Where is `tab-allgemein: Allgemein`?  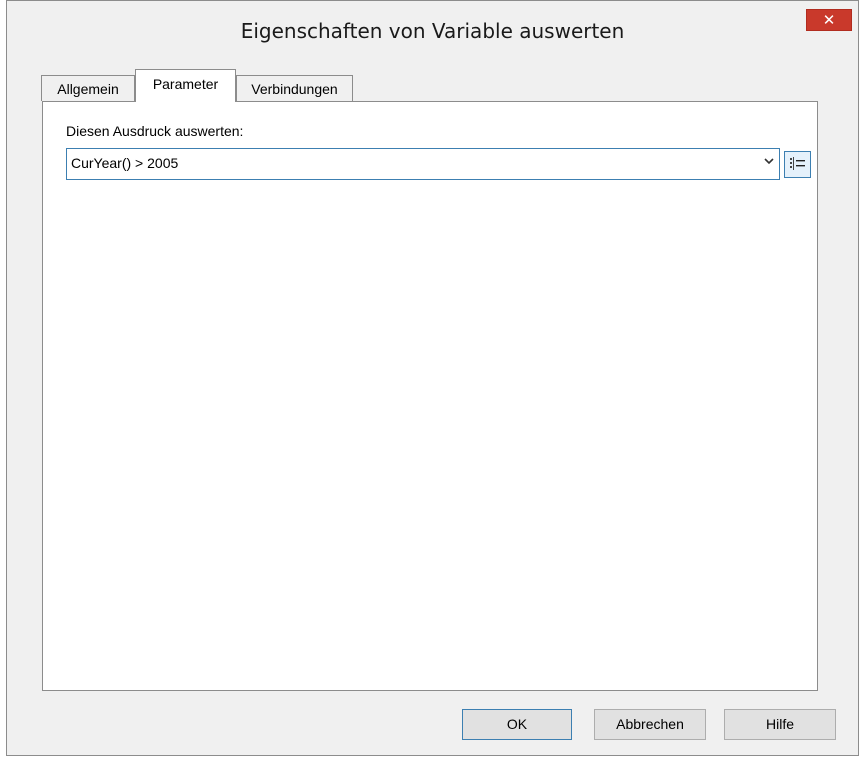 tab-allgemein: Allgemein is located at coordinates (88, 88).